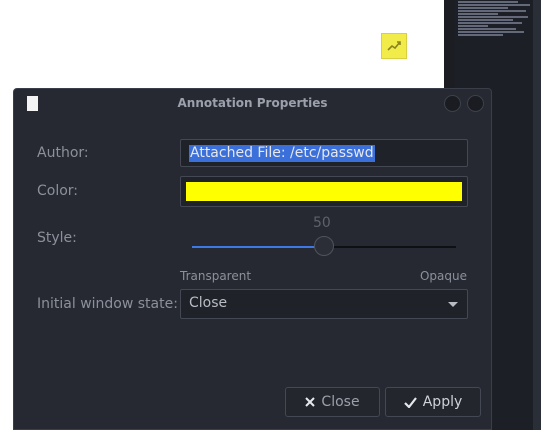  Describe the element at coordinates (322, 223) in the screenshot. I see `opacity-value: 50` at that location.